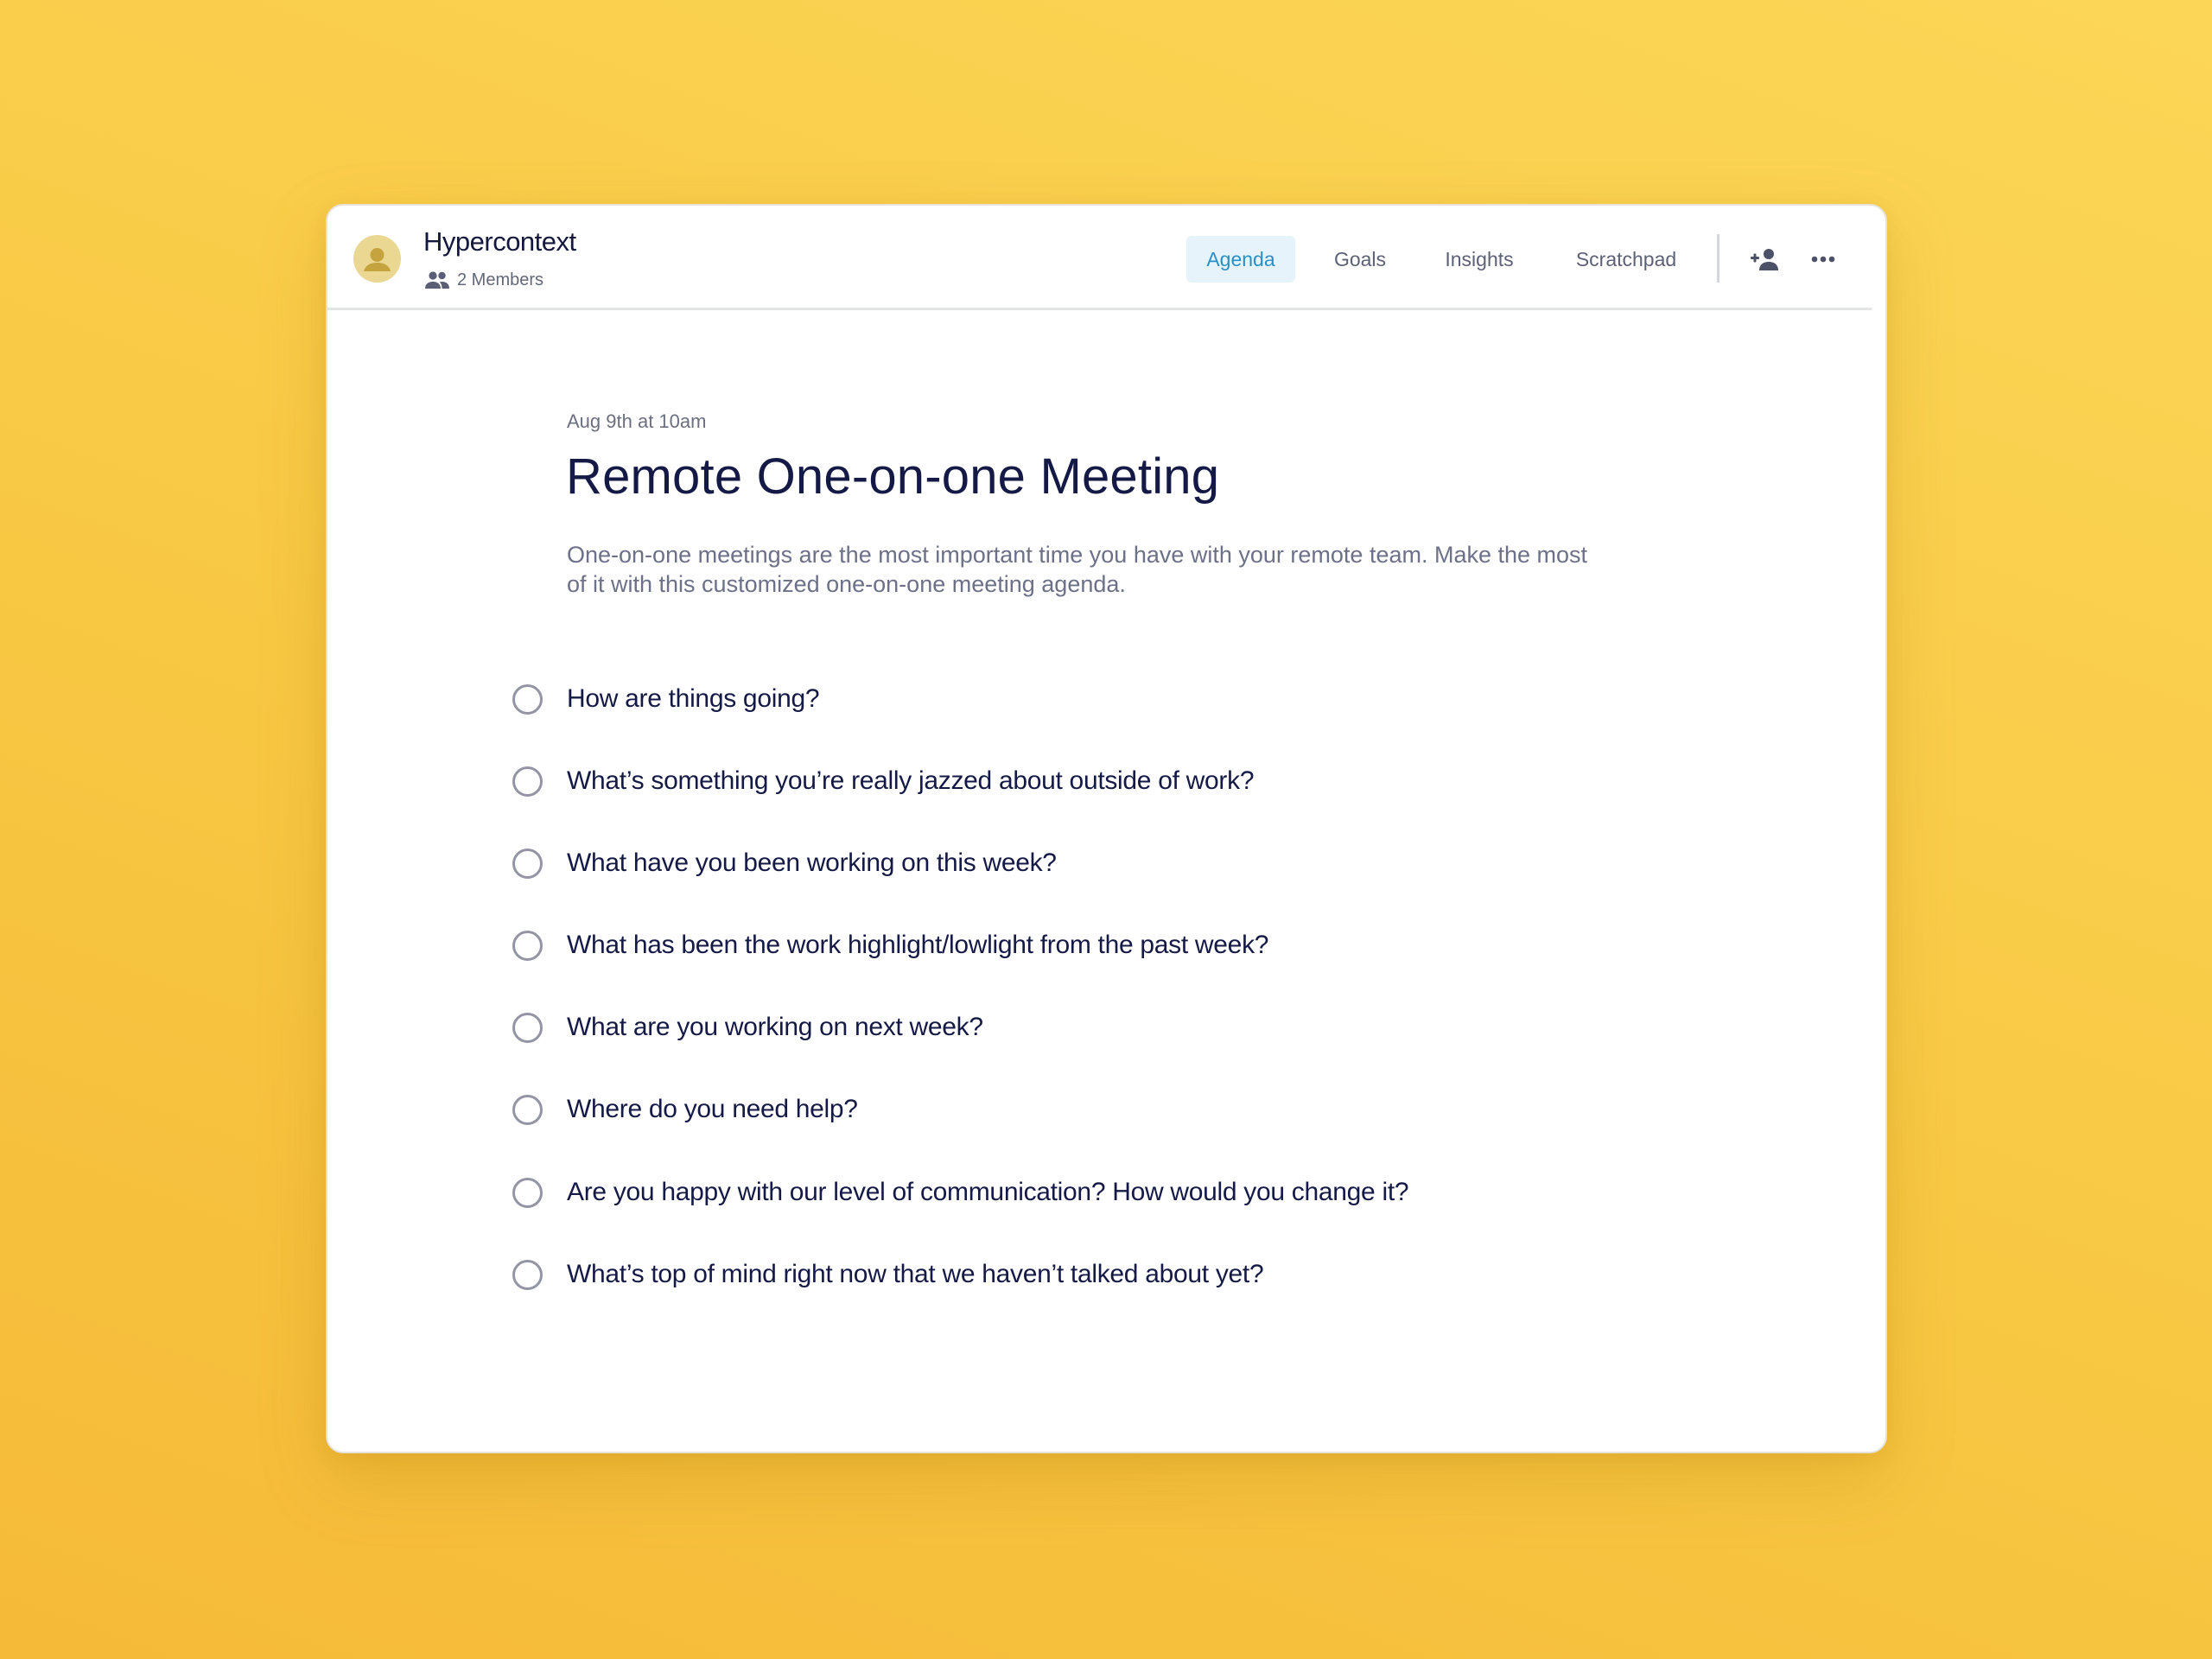 The height and width of the screenshot is (1659, 2212). I want to click on members-count: 2 Members, so click(483, 280).